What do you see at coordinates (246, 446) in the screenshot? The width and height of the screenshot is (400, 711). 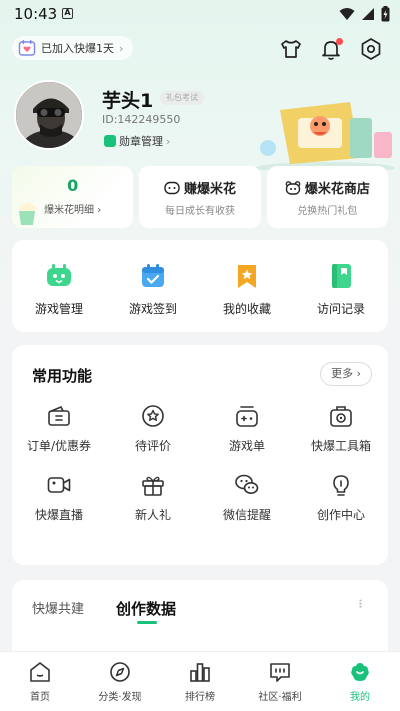 I see `function-label: 游戏单` at bounding box center [246, 446].